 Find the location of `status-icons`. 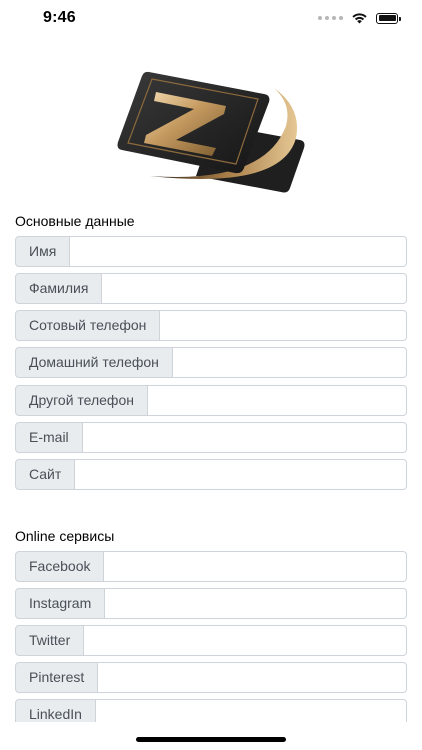

status-icons is located at coordinates (359, 18).